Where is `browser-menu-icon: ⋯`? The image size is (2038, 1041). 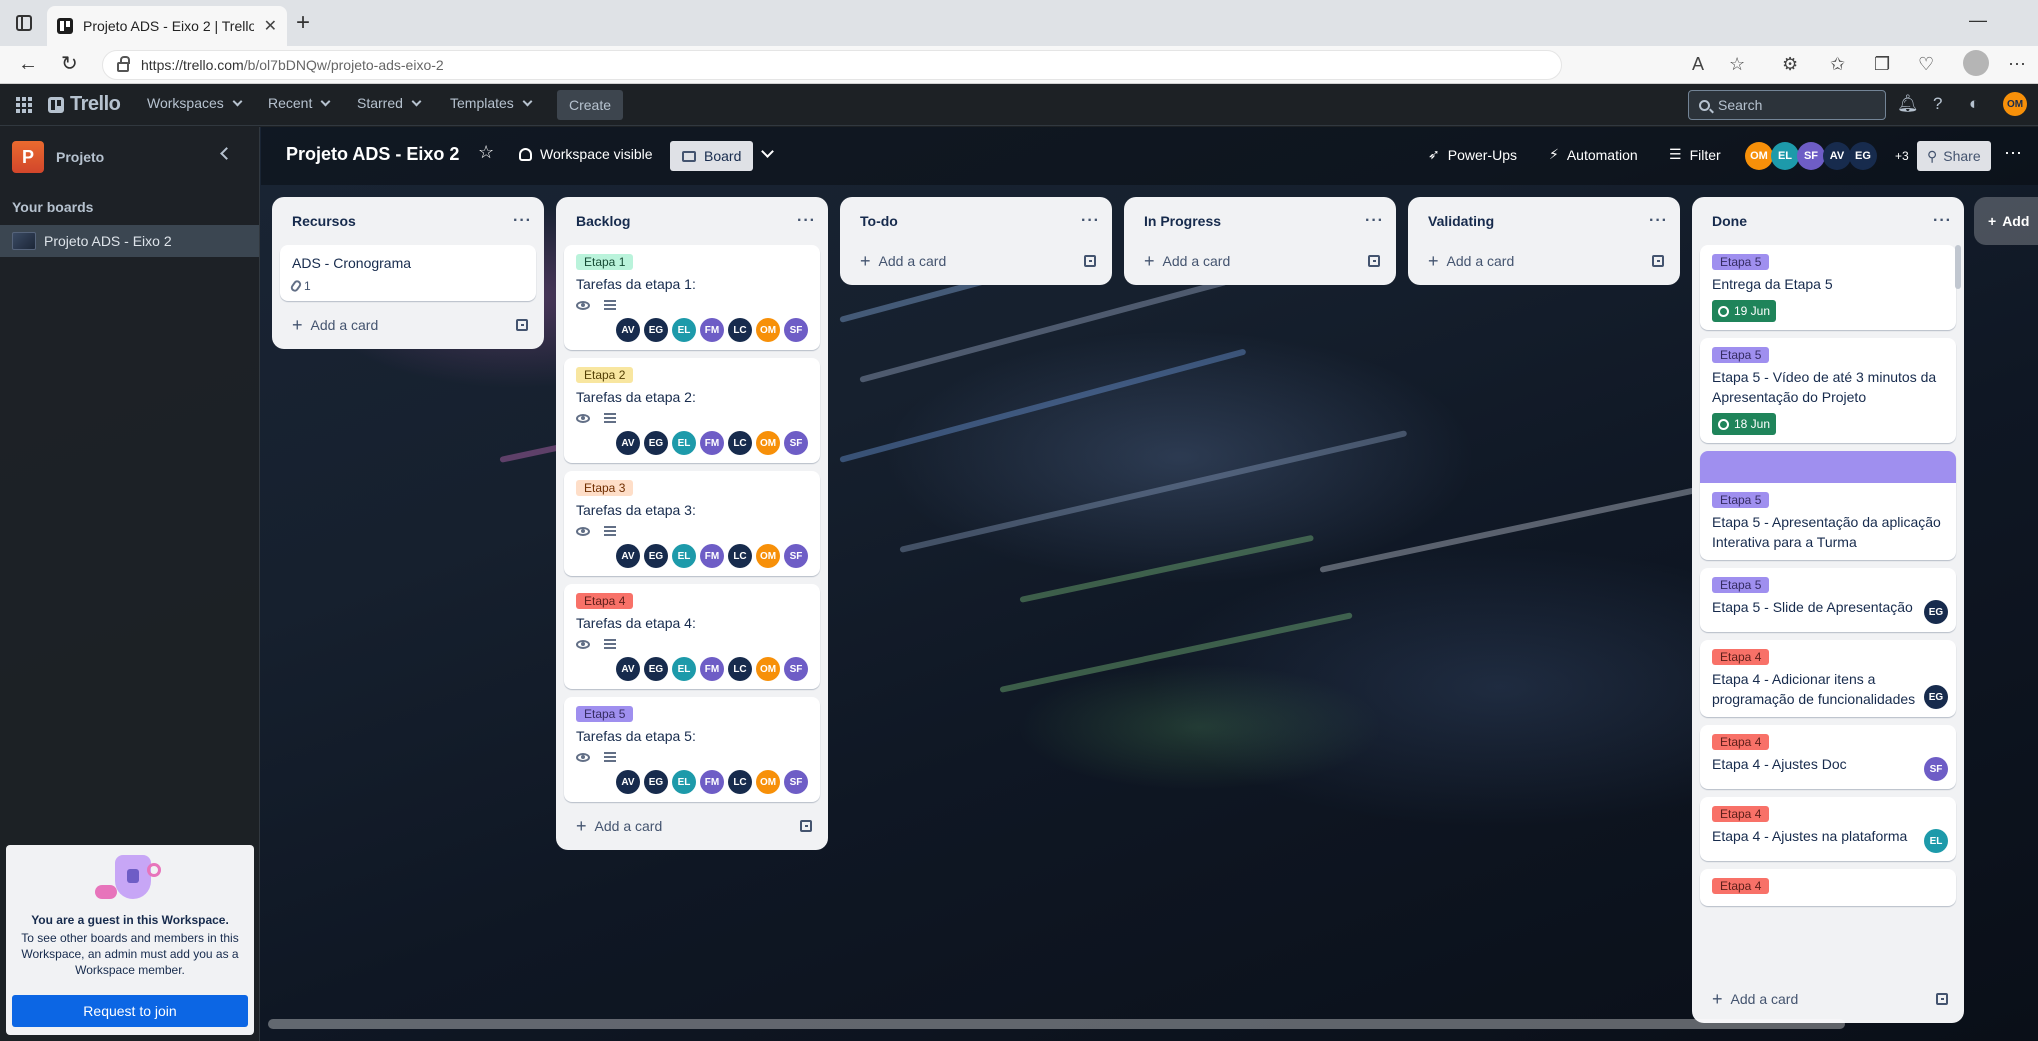 browser-menu-icon: ⋯ is located at coordinates (2017, 64).